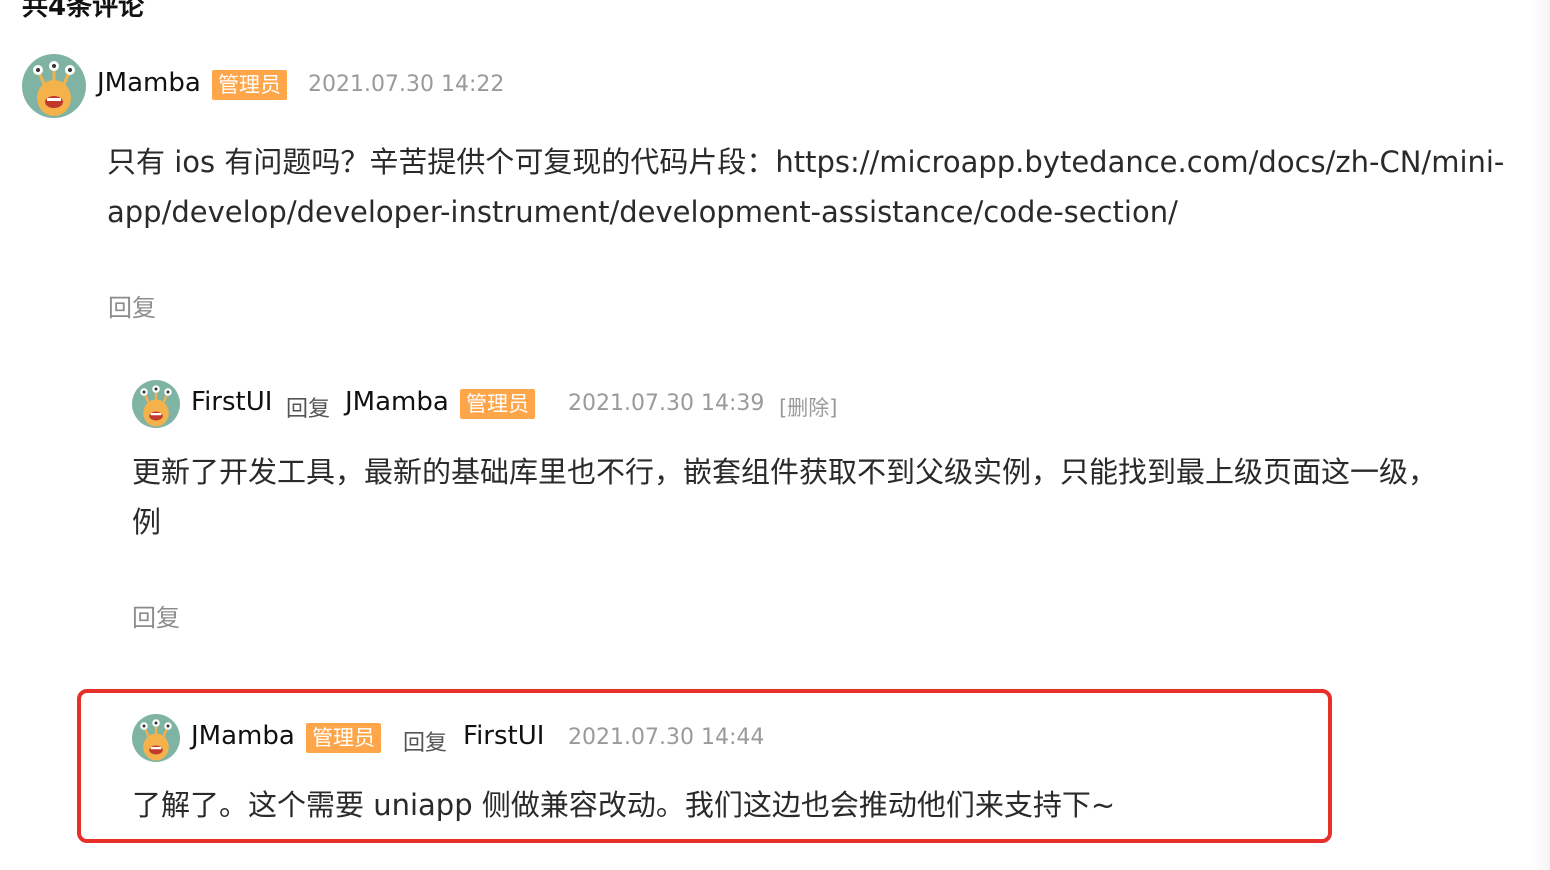 Image resolution: width=1550 pixels, height=870 pixels. Describe the element at coordinates (666, 737) in the screenshot. I see `comment-timestamp: 2021.07.30 14:44` at that location.